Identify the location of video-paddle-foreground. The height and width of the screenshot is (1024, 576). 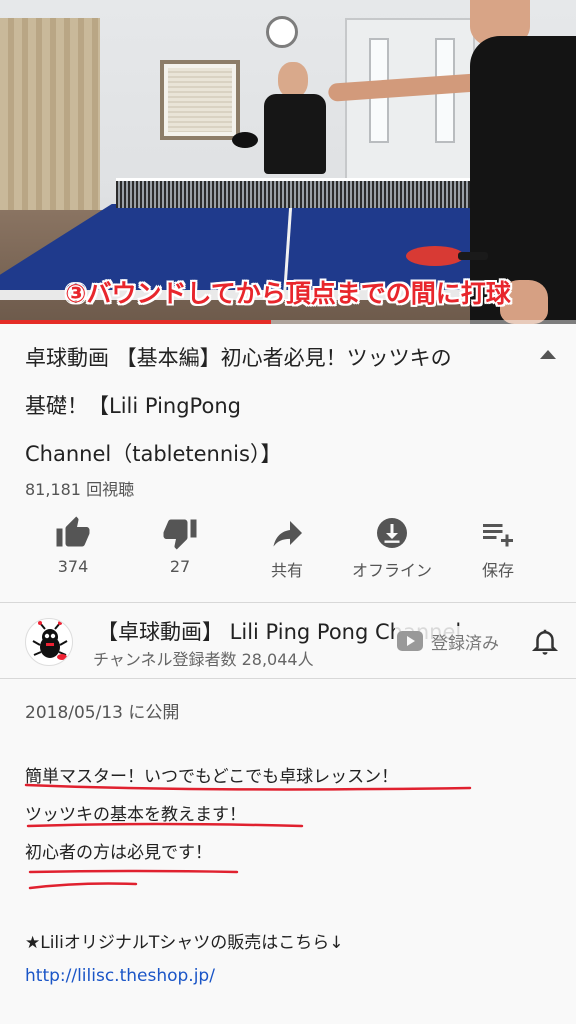
(447, 256).